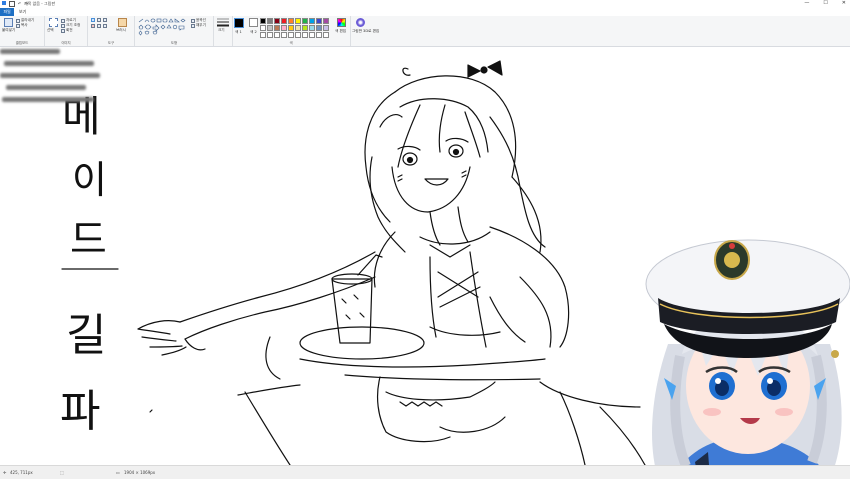 The image size is (850, 479). I want to click on fill-label: 채우기, so click(201, 25).